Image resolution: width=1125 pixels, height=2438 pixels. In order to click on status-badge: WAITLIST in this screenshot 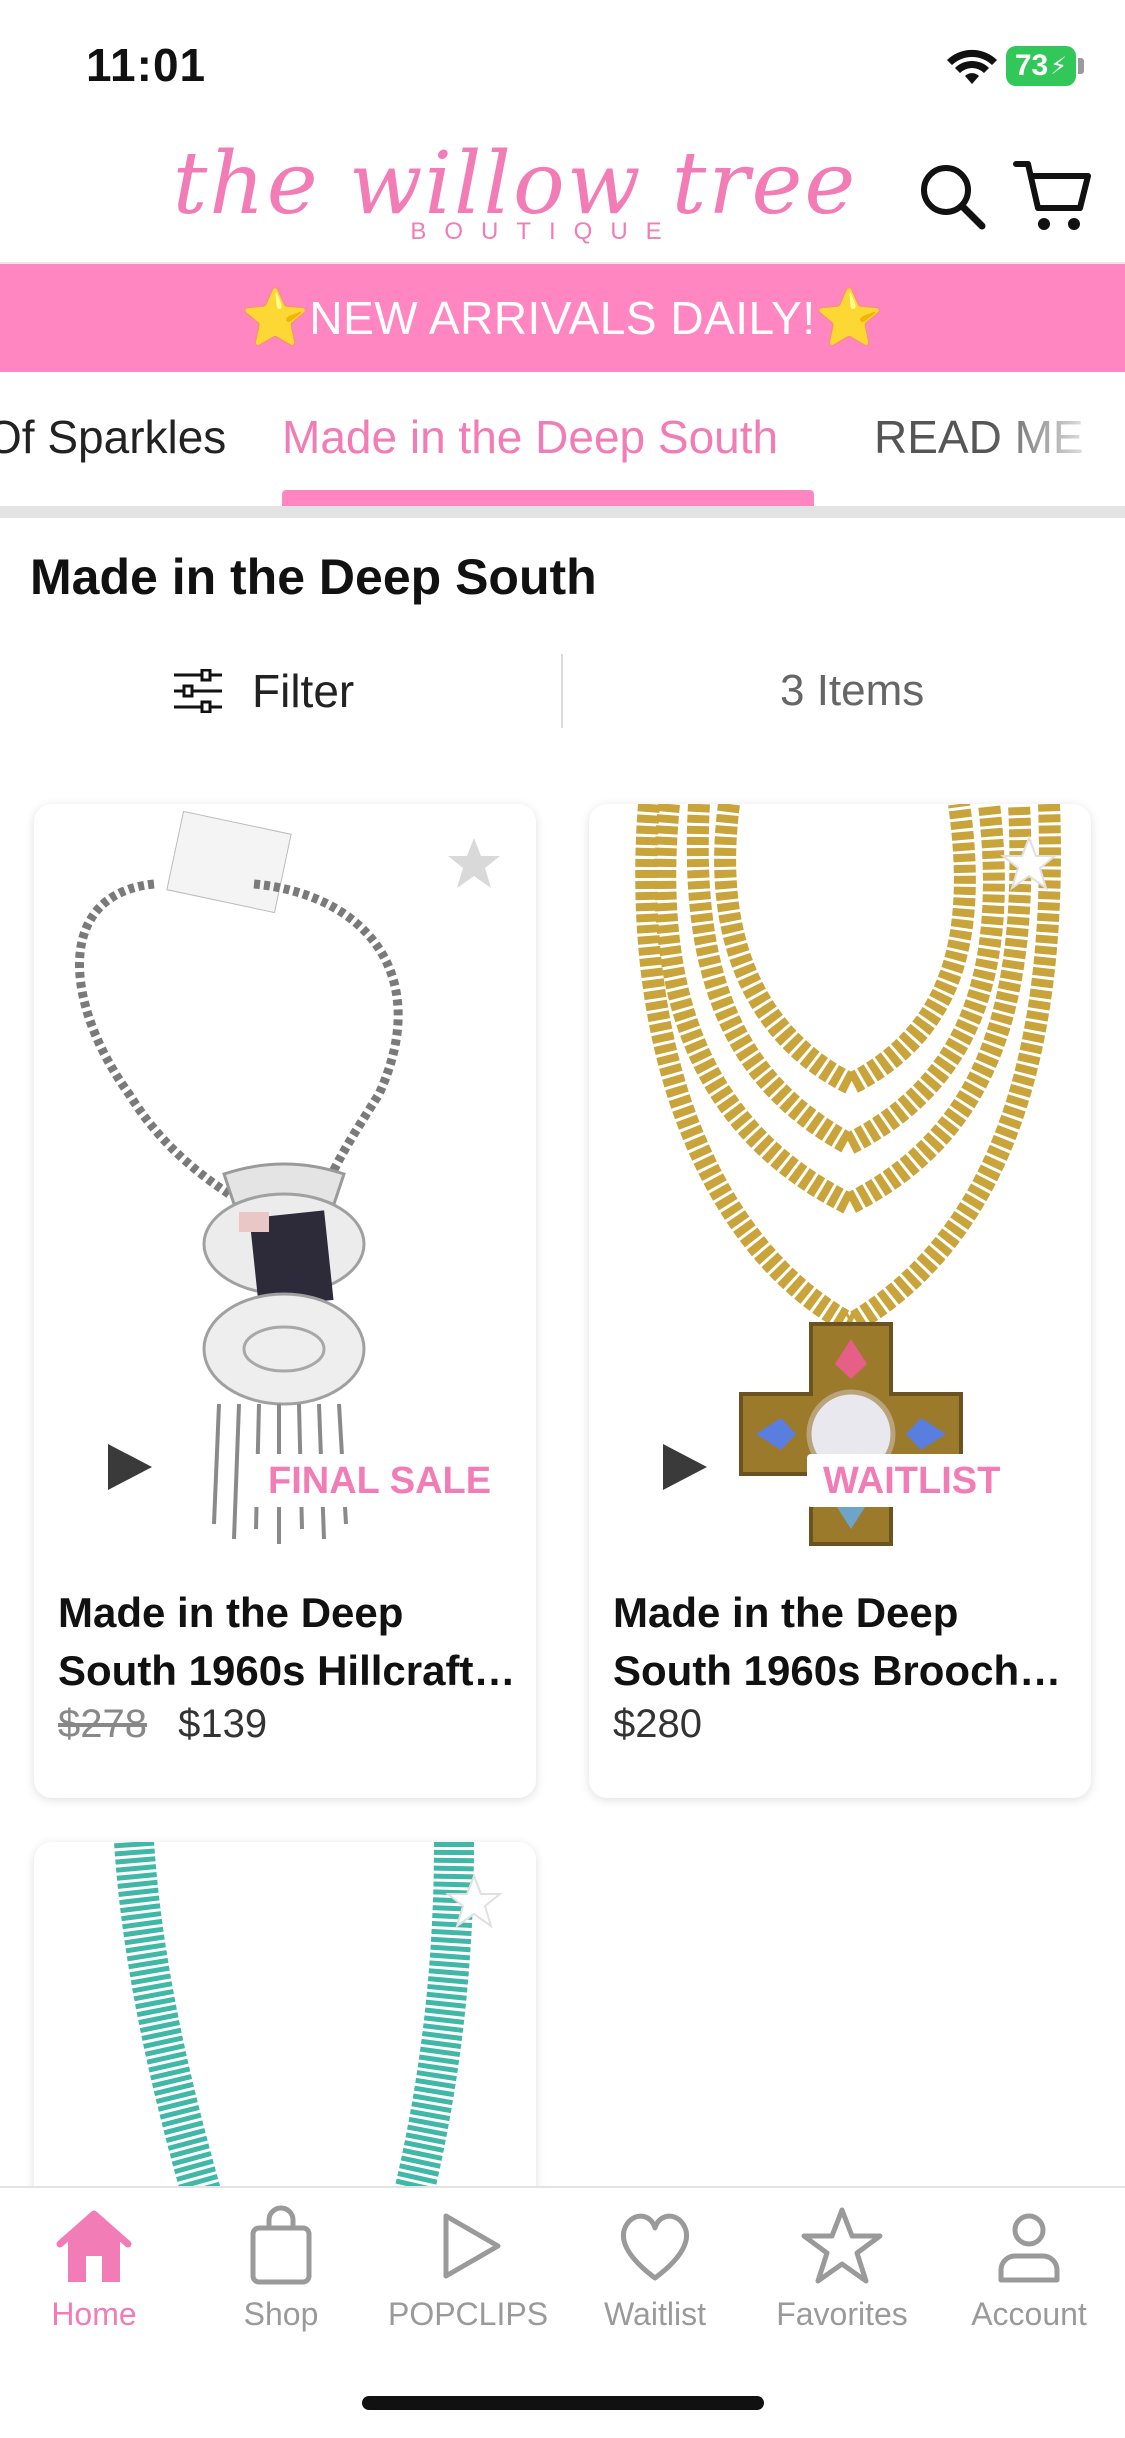, I will do `click(913, 1480)`.